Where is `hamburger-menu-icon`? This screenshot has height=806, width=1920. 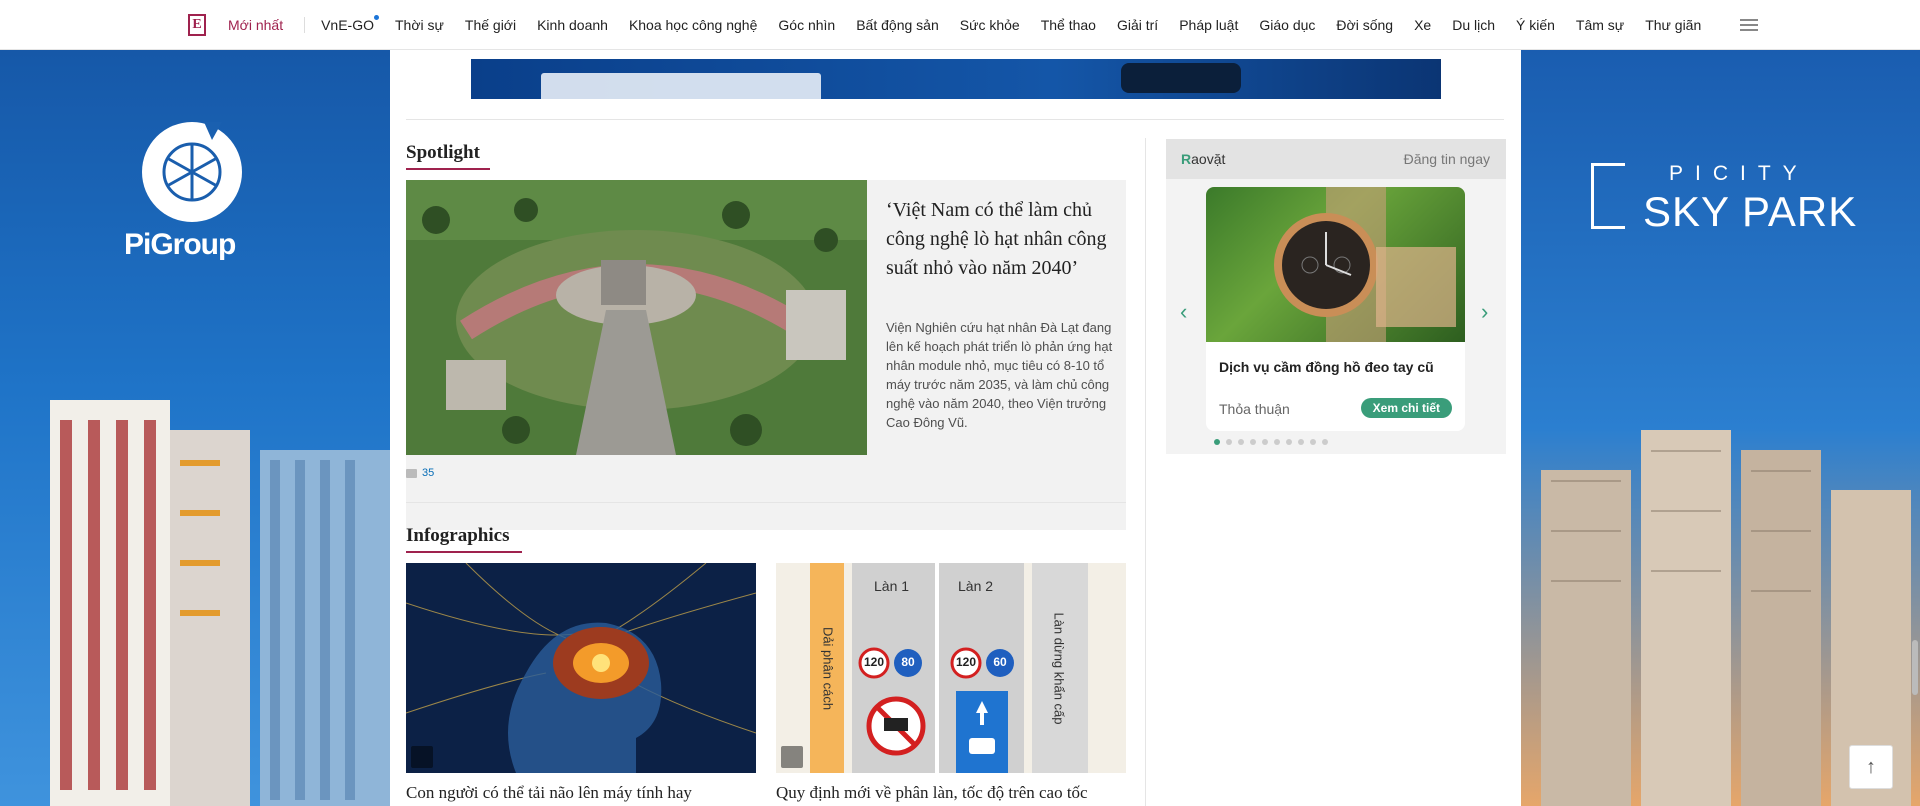
hamburger-menu-icon is located at coordinates (1749, 25).